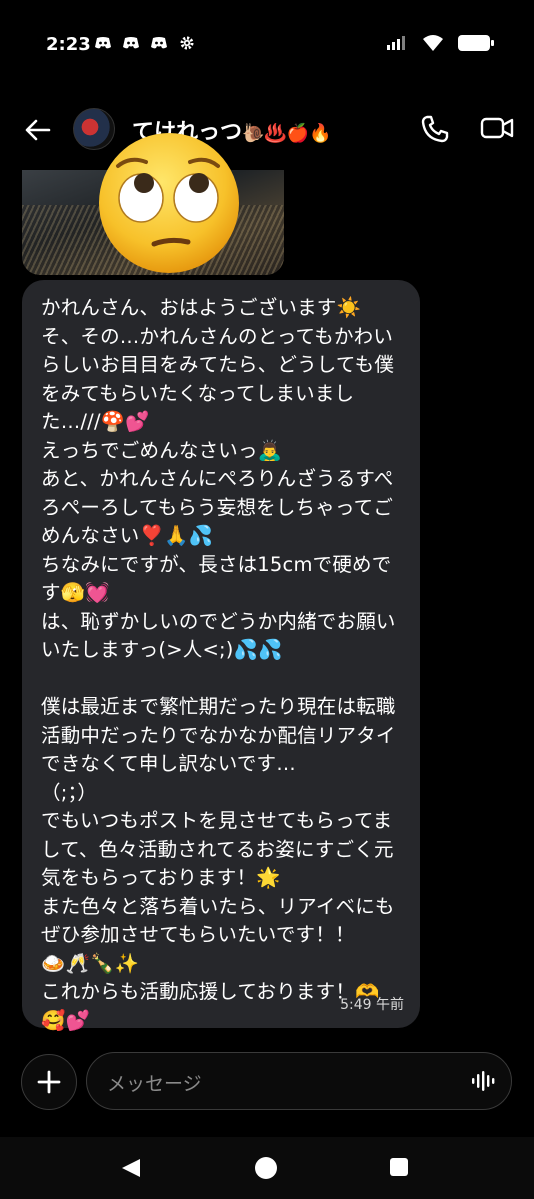  What do you see at coordinates (433, 45) in the screenshot?
I see `wifi-icon` at bounding box center [433, 45].